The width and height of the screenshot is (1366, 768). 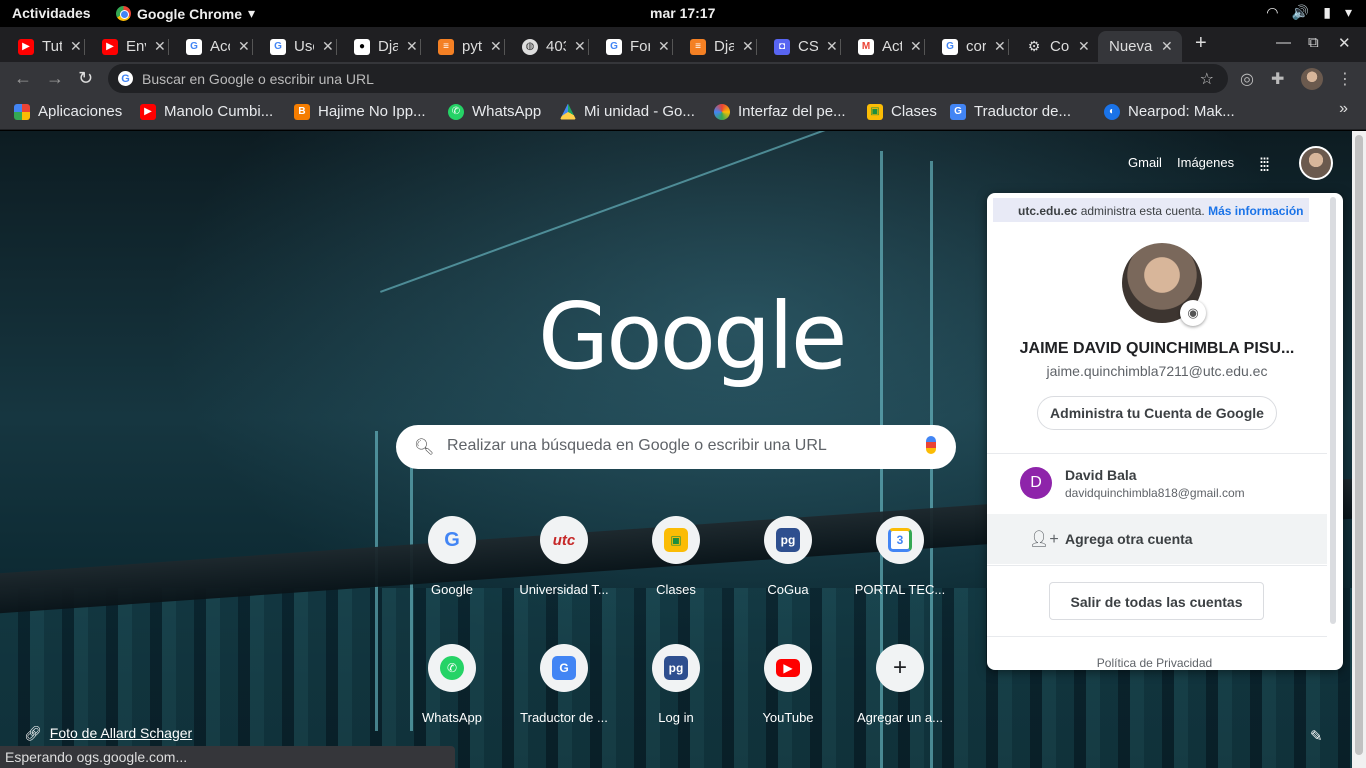 I want to click on privacy-policy-link: Política de Privacidad, so click(x=1154, y=663).